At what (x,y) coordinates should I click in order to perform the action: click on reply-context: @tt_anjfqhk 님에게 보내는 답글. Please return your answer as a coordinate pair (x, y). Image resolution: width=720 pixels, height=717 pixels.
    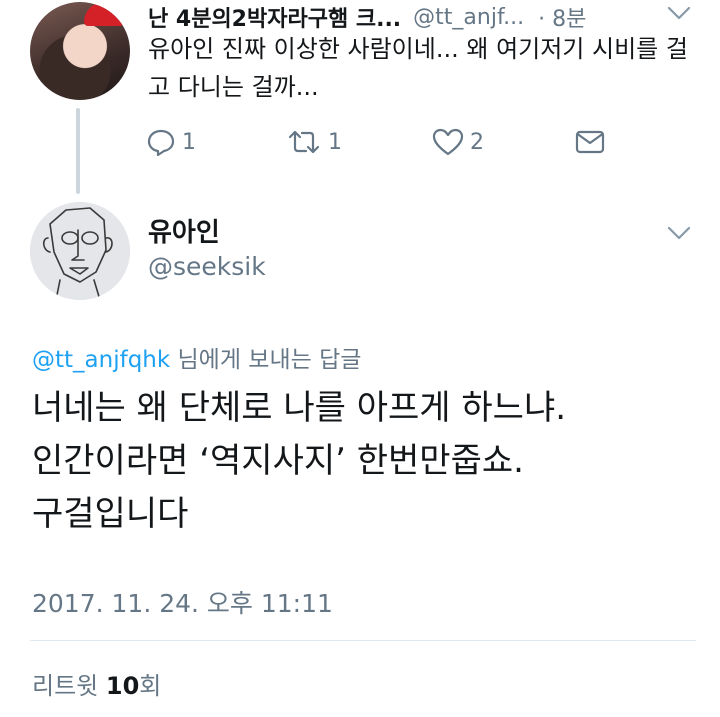
    Looking at the image, I should click on (196, 357).